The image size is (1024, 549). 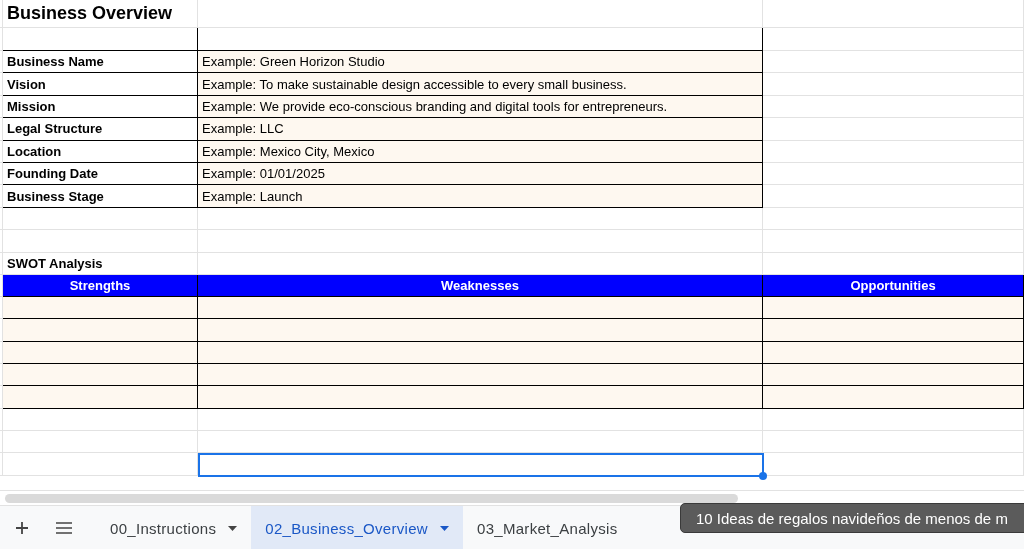 What do you see at coordinates (480, 285) in the screenshot?
I see `column-header: Weaknesses` at bounding box center [480, 285].